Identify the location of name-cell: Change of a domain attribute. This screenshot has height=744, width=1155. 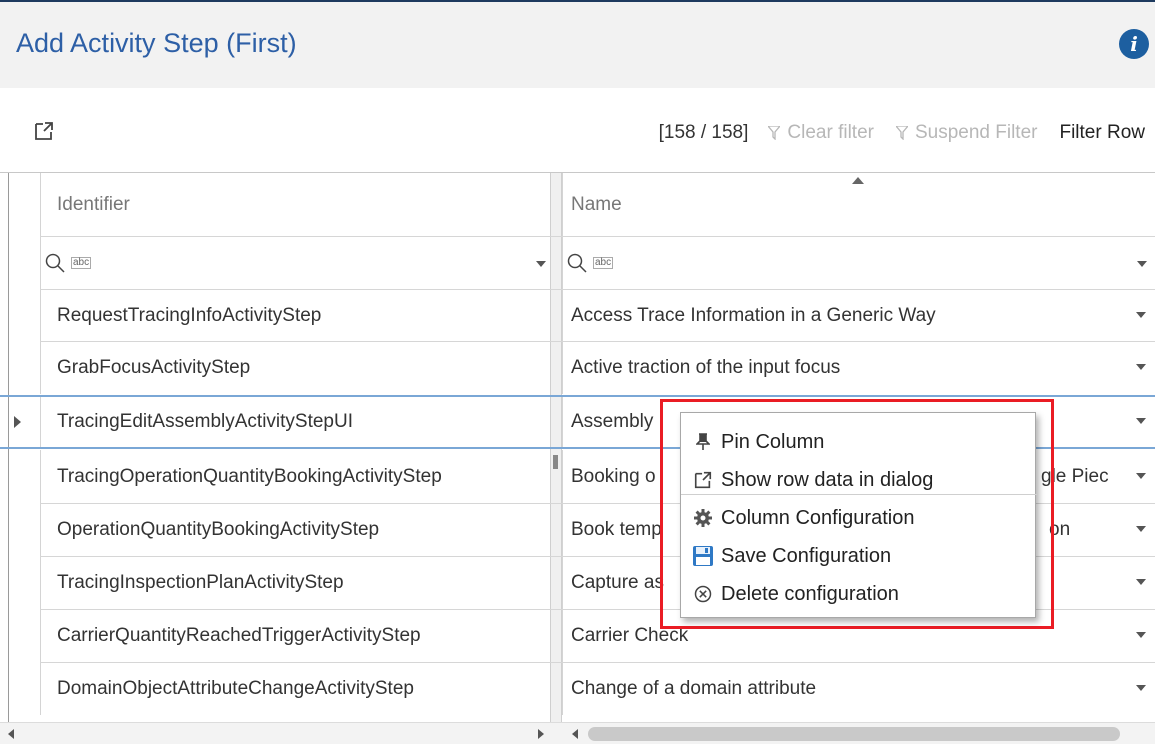
(858, 689).